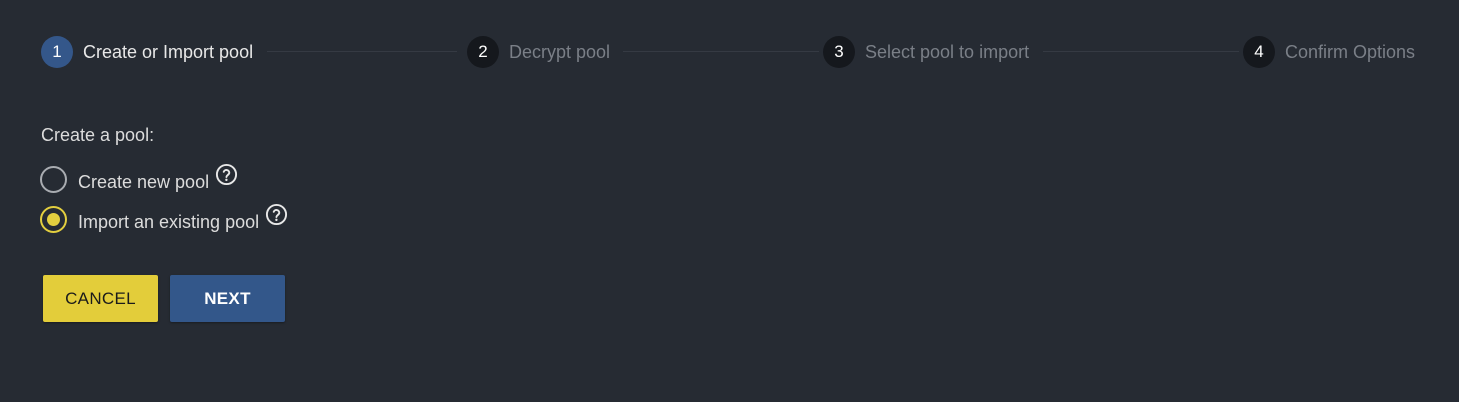  I want to click on cancel-button: CANCEL, so click(100, 298).